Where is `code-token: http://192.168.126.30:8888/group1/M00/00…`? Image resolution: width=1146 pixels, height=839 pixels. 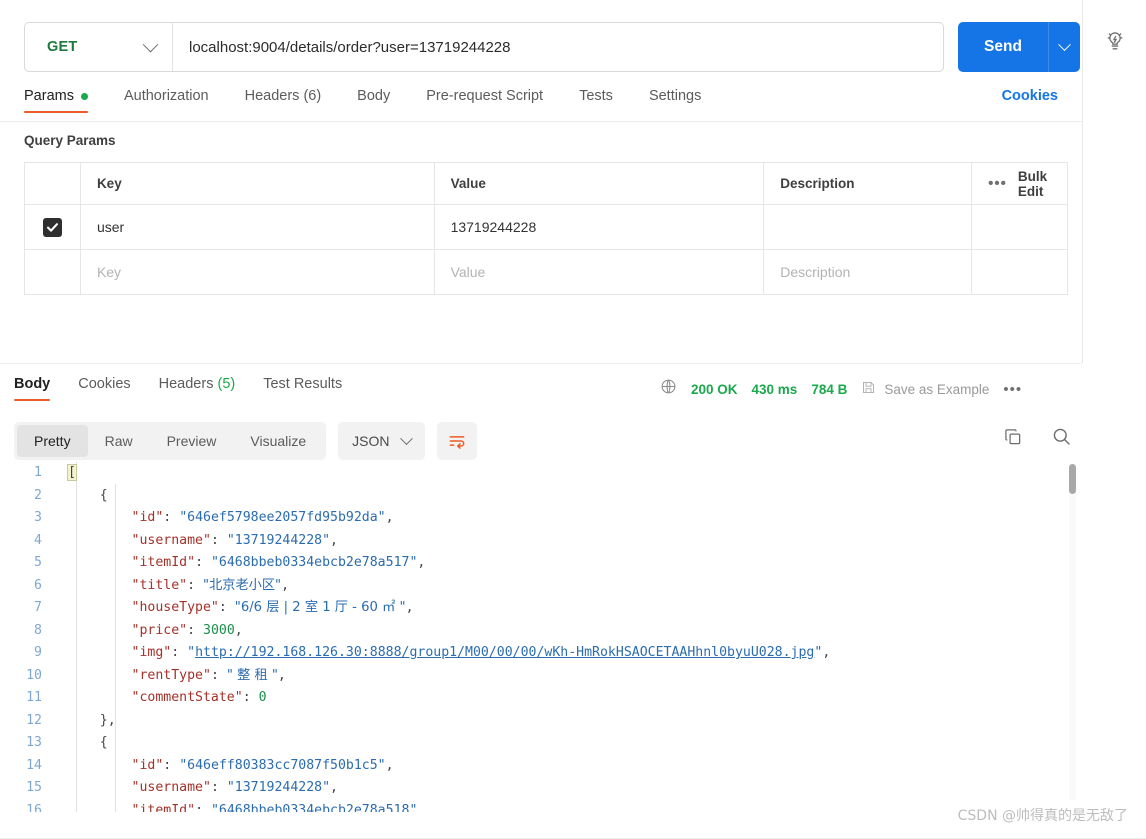
code-token: http://192.168.126.30:8888/group1/M00/00… is located at coordinates (504, 652).